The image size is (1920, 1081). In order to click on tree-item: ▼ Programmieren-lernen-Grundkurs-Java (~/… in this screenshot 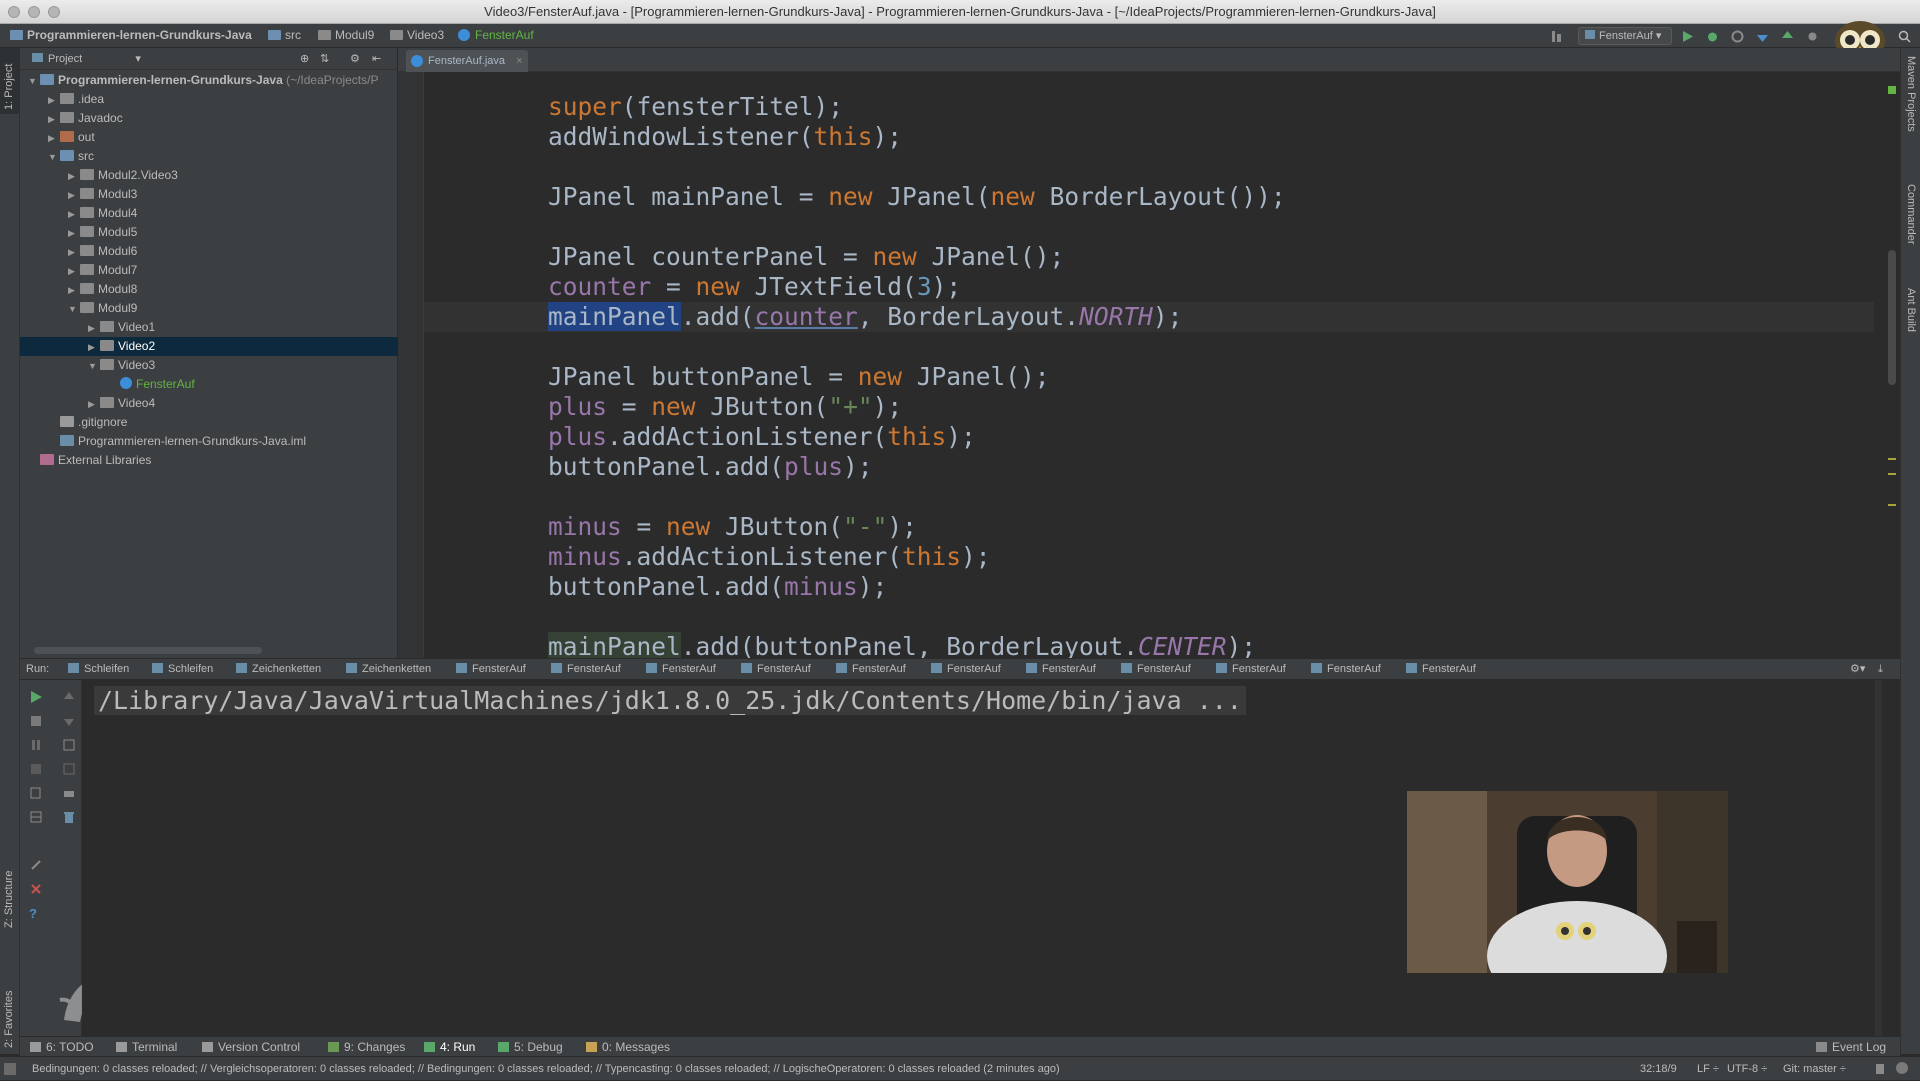, I will do `click(209, 80)`.